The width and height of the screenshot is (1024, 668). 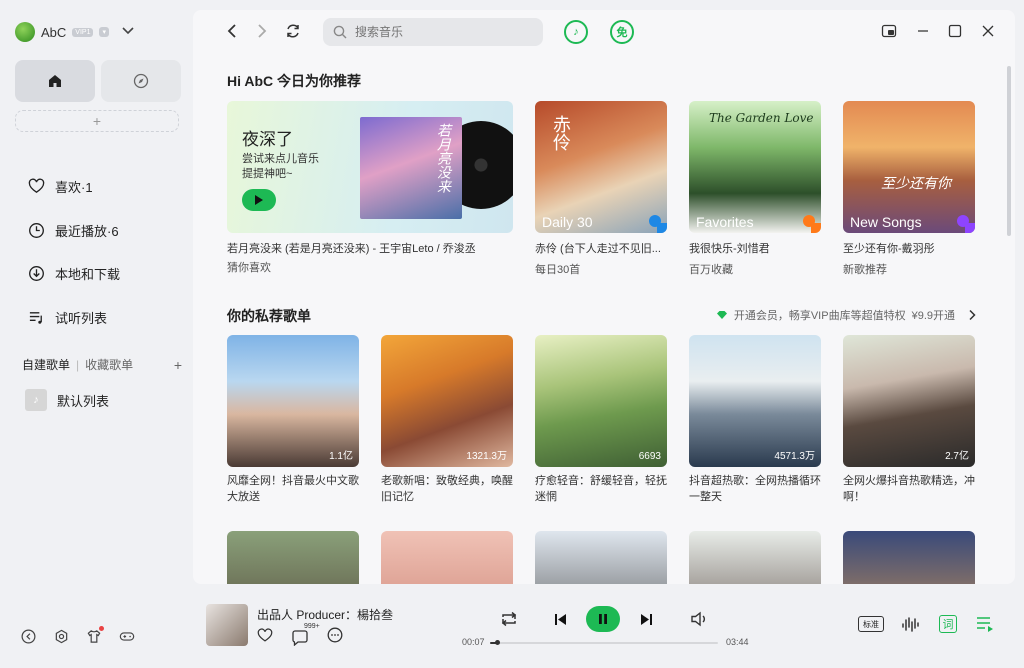 I want to click on banner-play-button, so click(x=259, y=200).